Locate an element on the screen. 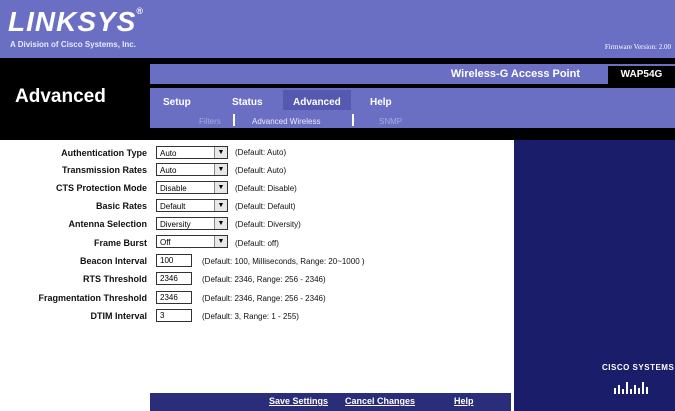  label-authentication-type: Authentication Type is located at coordinates (104, 153).